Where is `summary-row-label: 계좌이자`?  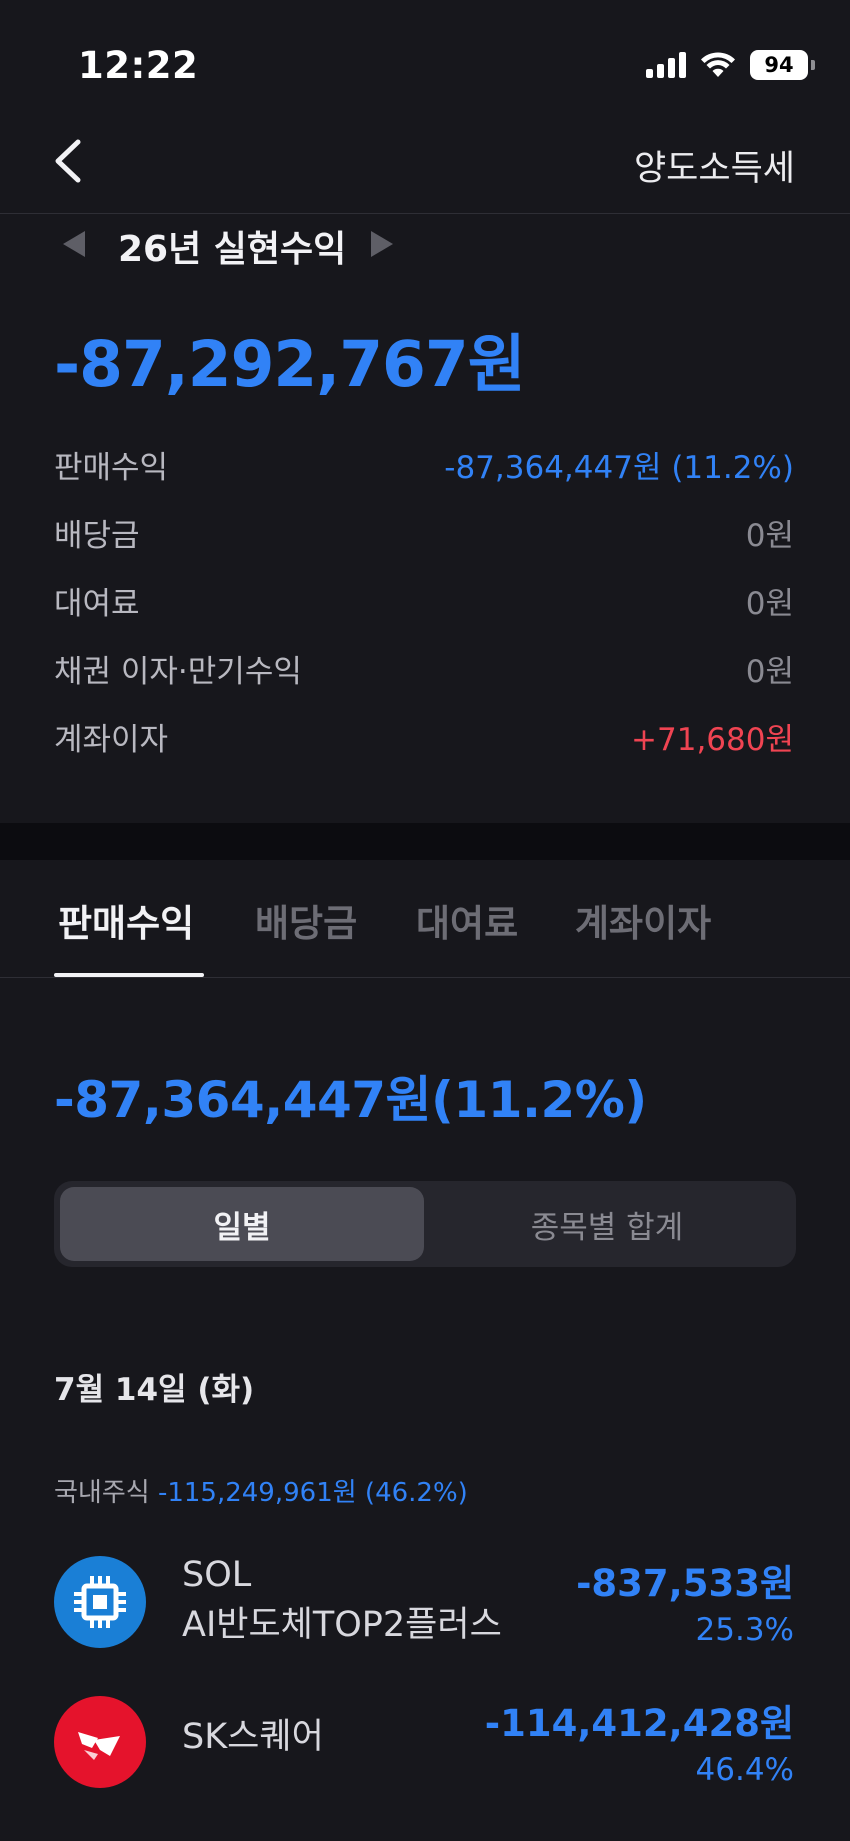 summary-row-label: 계좌이자 is located at coordinates (111, 740).